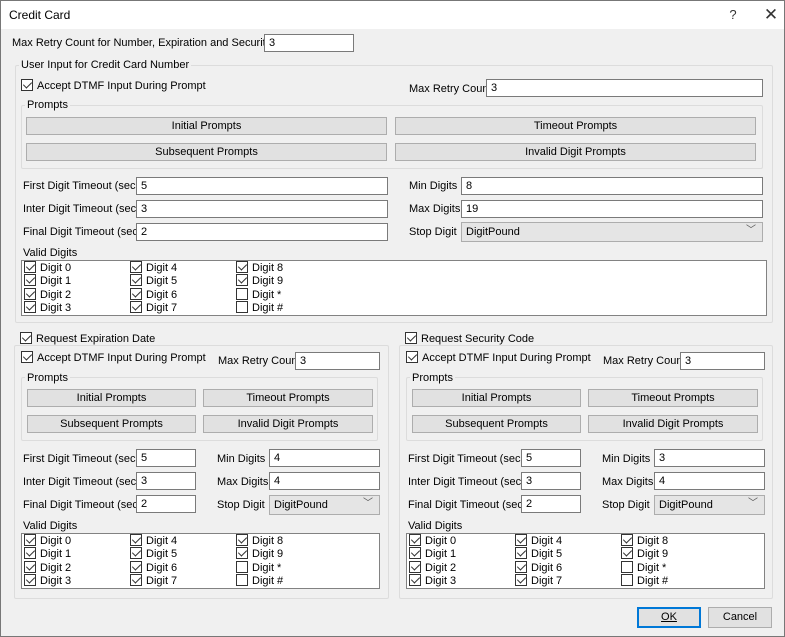  I want to click on stop-digit-value: DigitPound, so click(493, 232).